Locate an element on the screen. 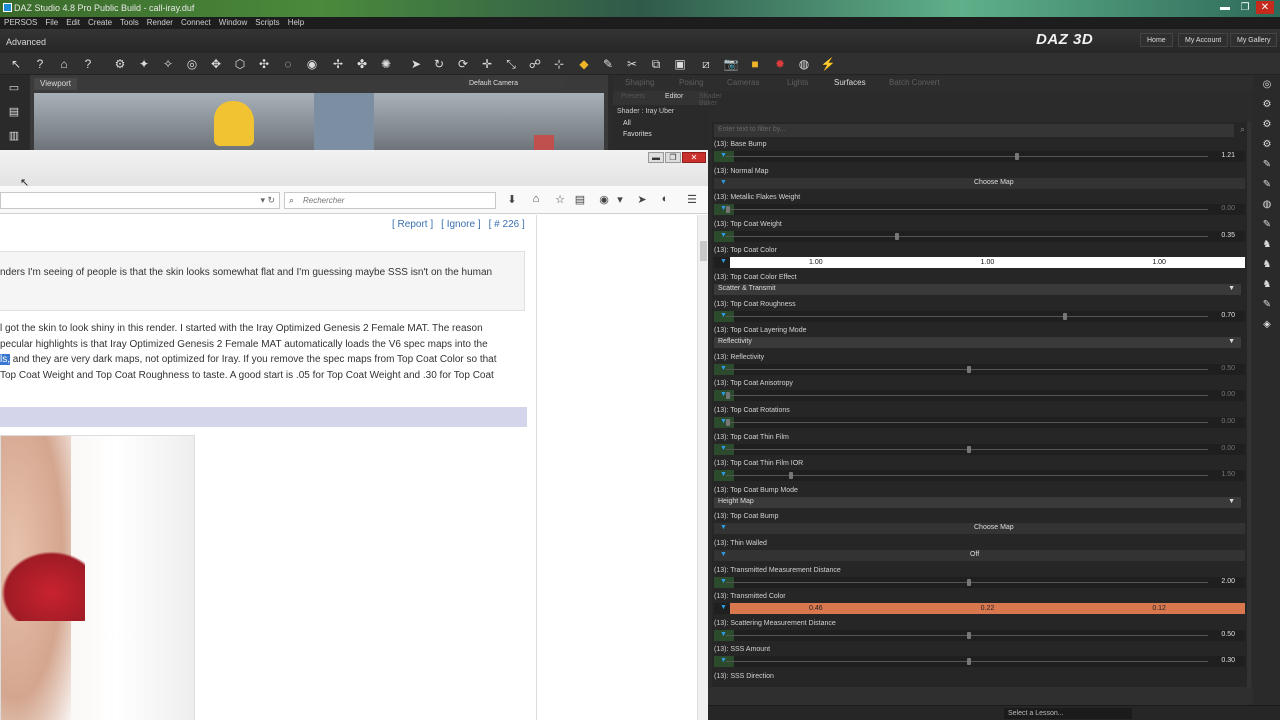 This screenshot has width=1280, height=720. node-weight-icon: ⊹ is located at coordinates (559, 64).